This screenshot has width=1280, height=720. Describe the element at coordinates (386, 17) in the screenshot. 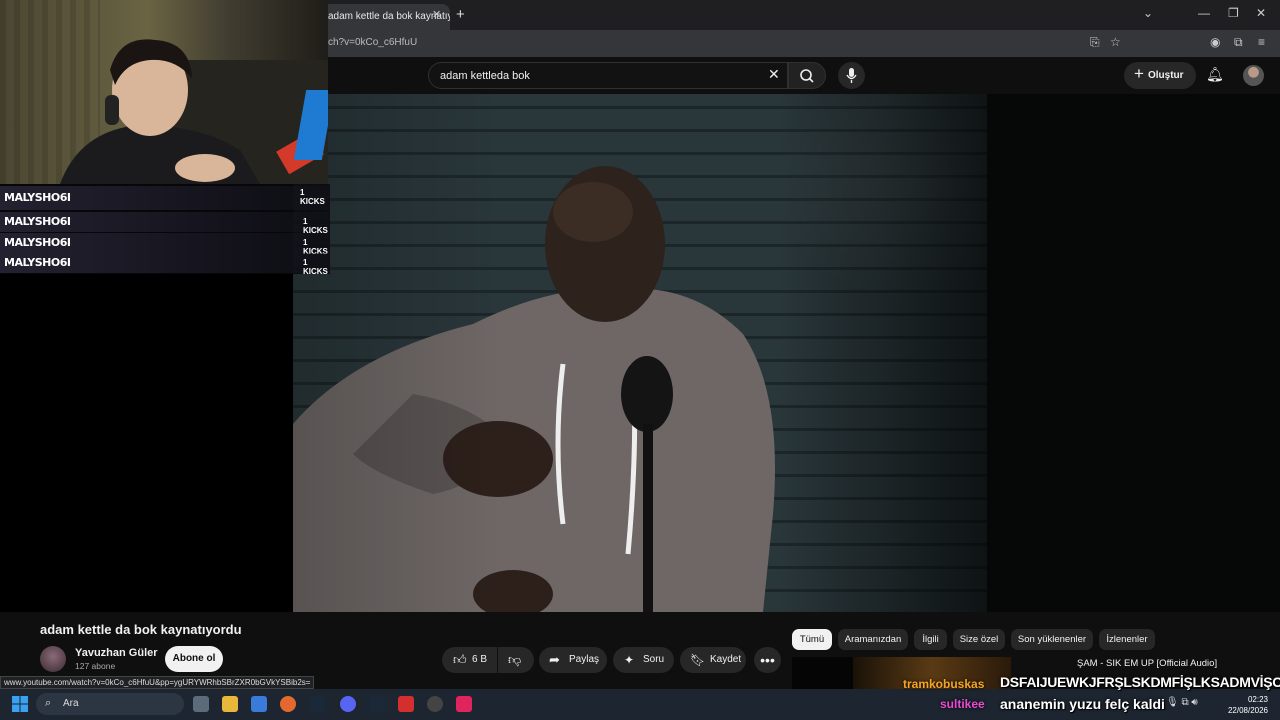

I see `browser-tab: adam kettle da bok kaynatıyordu` at that location.